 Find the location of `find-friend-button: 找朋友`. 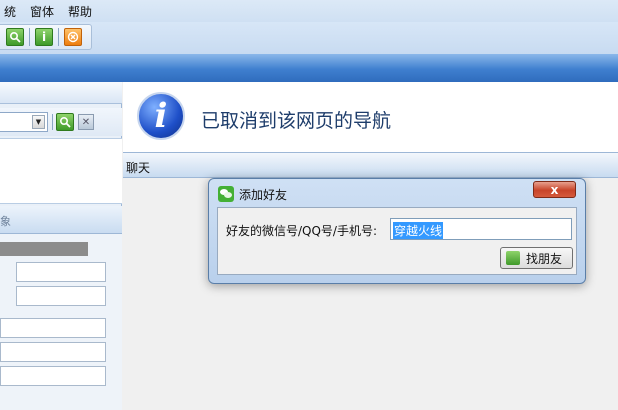

find-friend-button: 找朋友 is located at coordinates (536, 258).